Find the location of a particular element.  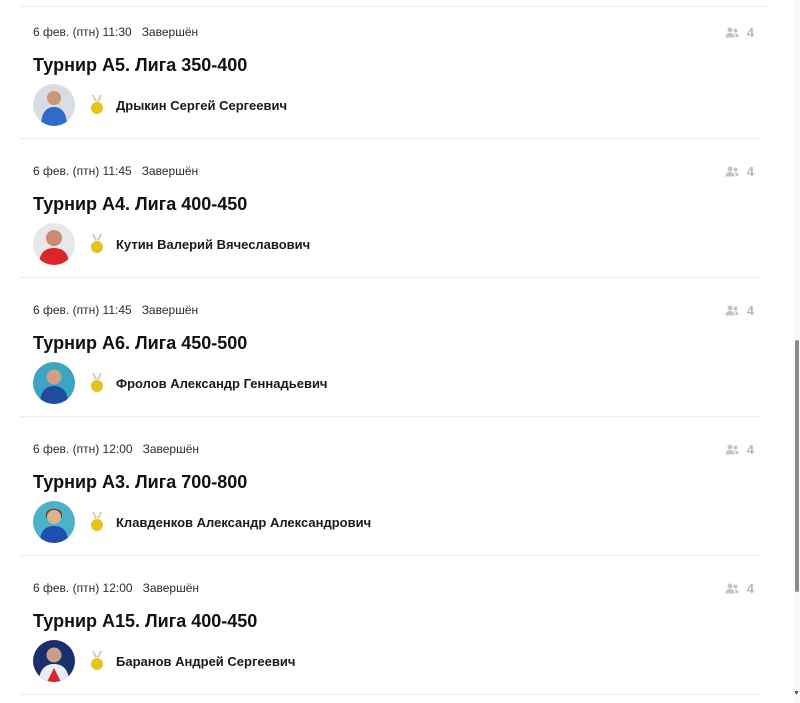

winner-row: Баранов Андрей Сергеевич is located at coordinates (164, 661).